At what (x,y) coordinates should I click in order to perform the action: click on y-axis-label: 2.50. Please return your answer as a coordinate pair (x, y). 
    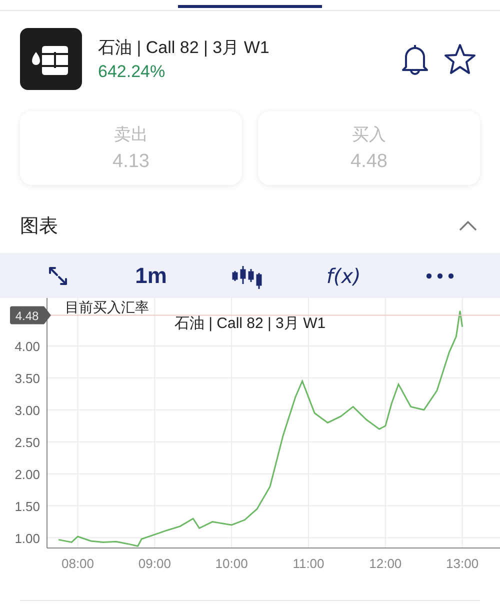
    Looking at the image, I should click on (27, 442).